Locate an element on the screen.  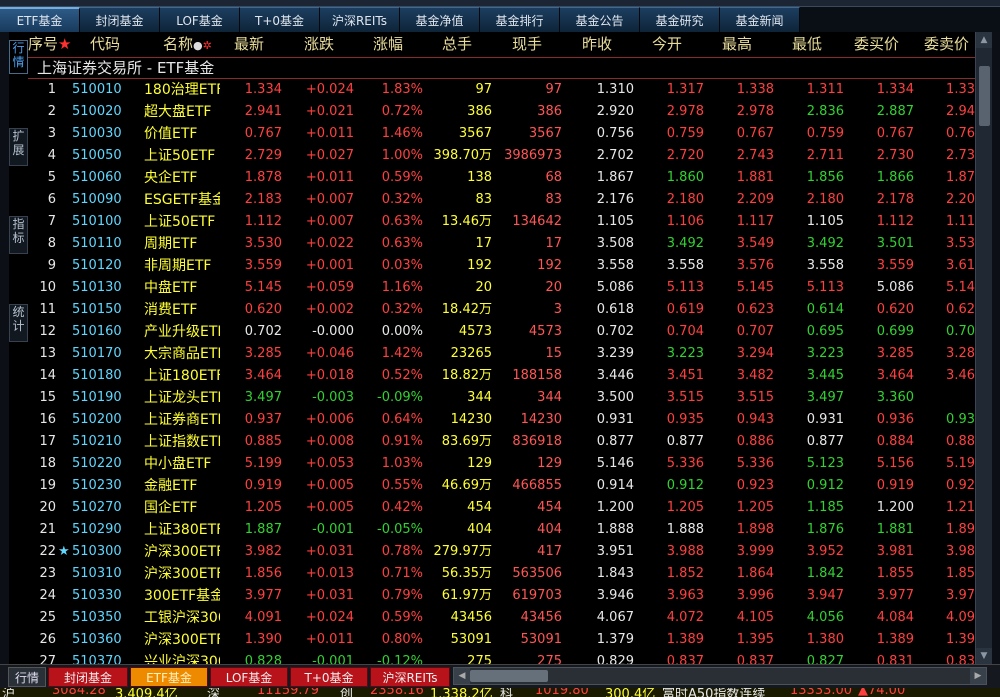
scroll-up-icon: ▲ is located at coordinates (984, 40).